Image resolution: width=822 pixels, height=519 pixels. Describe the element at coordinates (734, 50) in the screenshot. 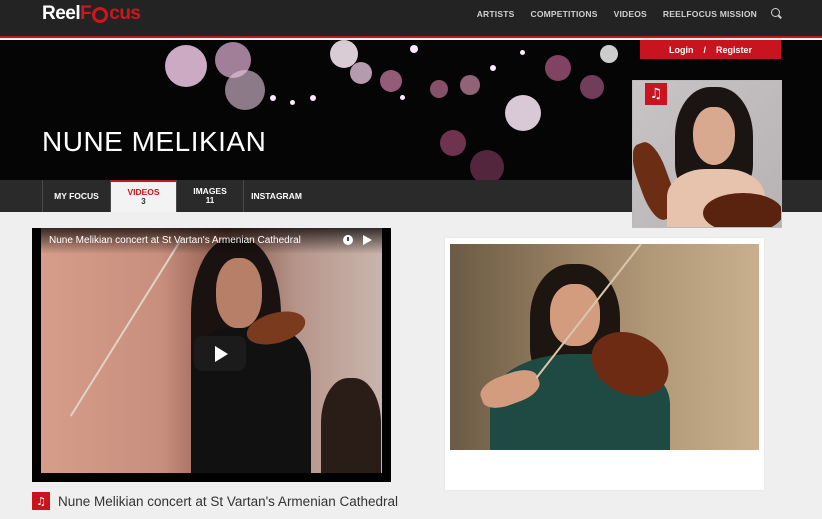

I see `register-link: Register` at that location.